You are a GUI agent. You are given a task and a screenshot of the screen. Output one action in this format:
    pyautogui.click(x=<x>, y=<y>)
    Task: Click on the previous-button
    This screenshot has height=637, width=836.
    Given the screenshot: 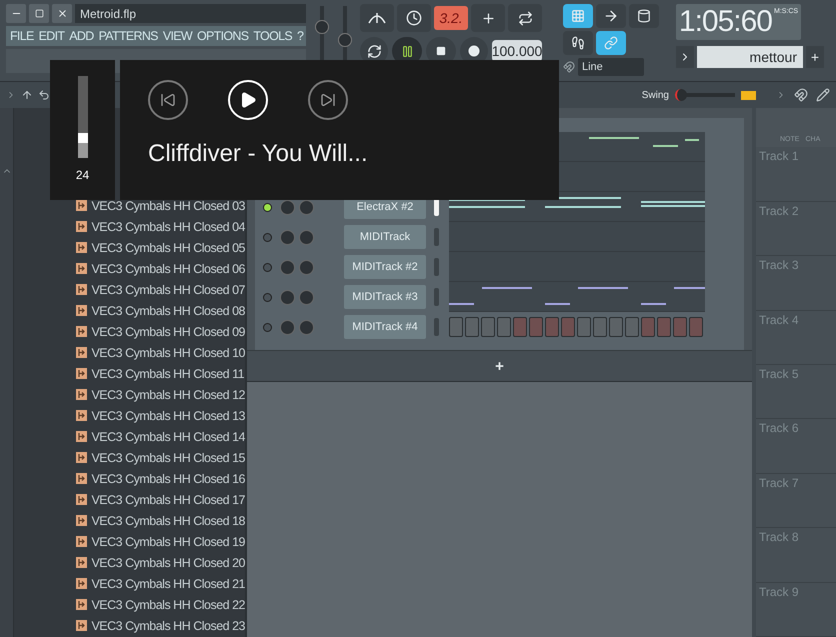 What is the action you would take?
    pyautogui.click(x=168, y=100)
    